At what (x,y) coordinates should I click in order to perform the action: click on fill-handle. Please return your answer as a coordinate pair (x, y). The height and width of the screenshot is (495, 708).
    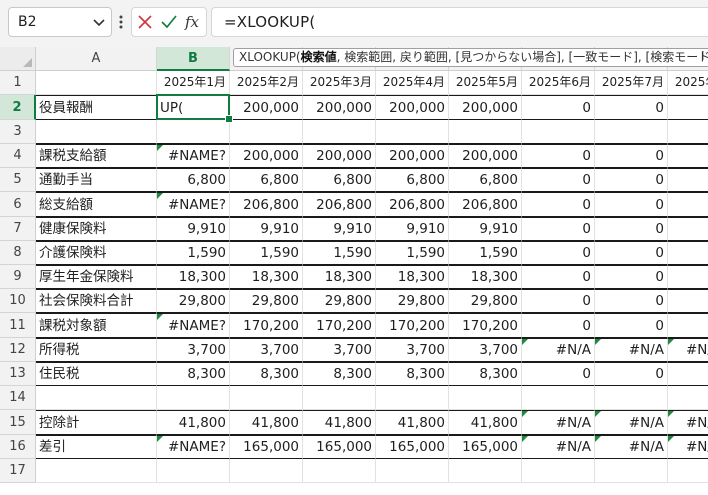
    Looking at the image, I should click on (229, 119).